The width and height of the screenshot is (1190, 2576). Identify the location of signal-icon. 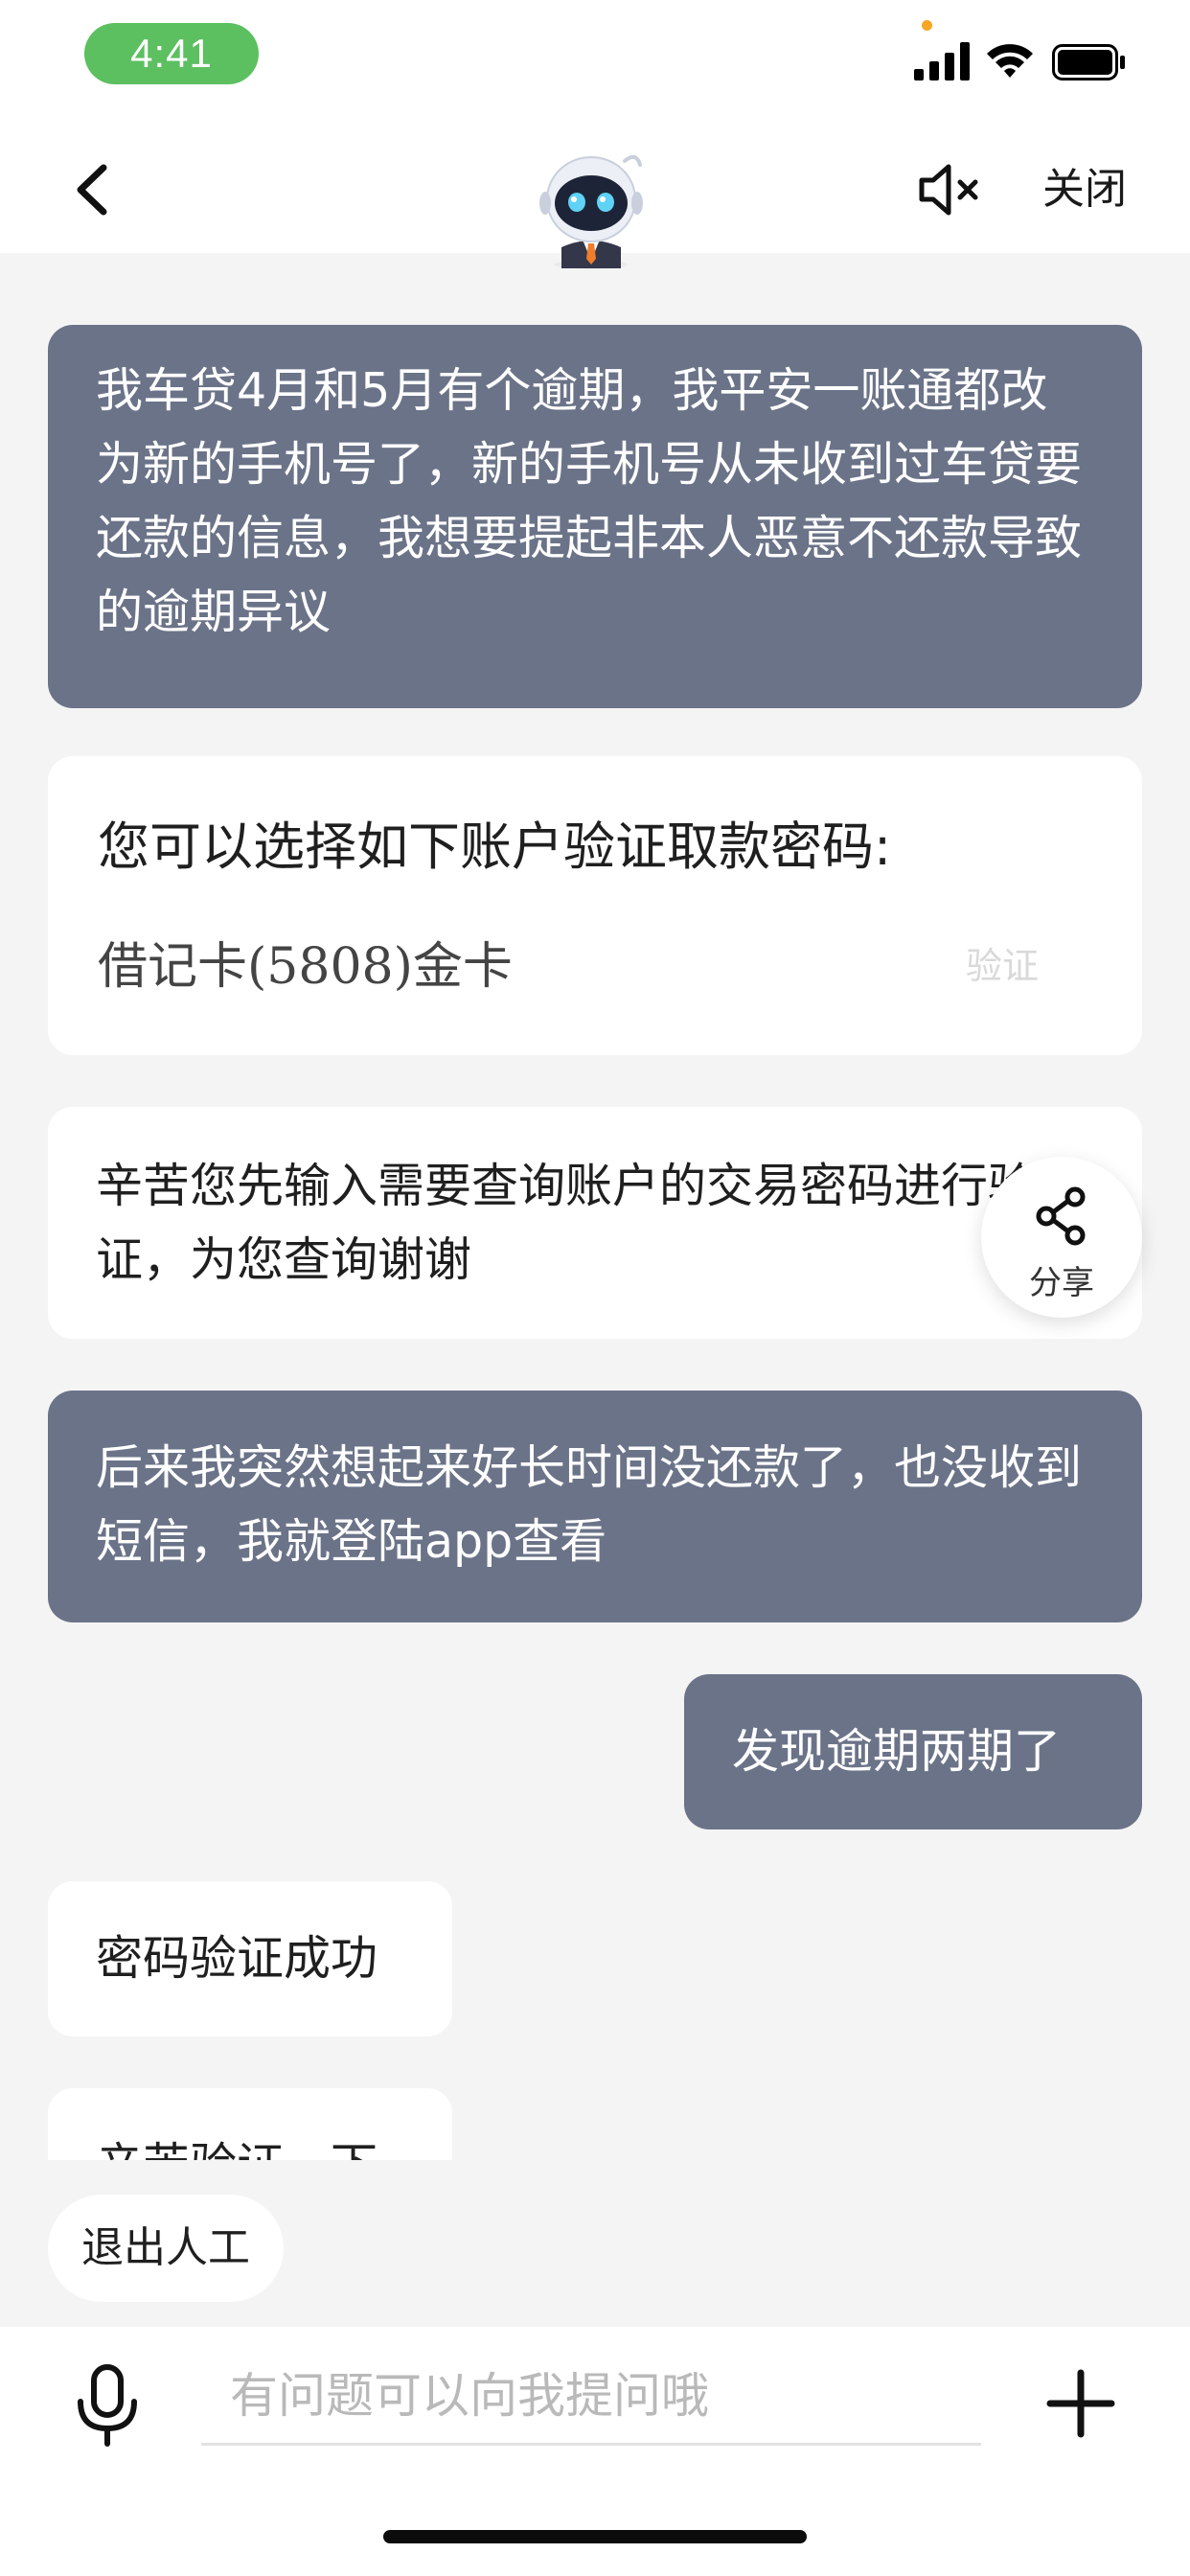
(942, 61).